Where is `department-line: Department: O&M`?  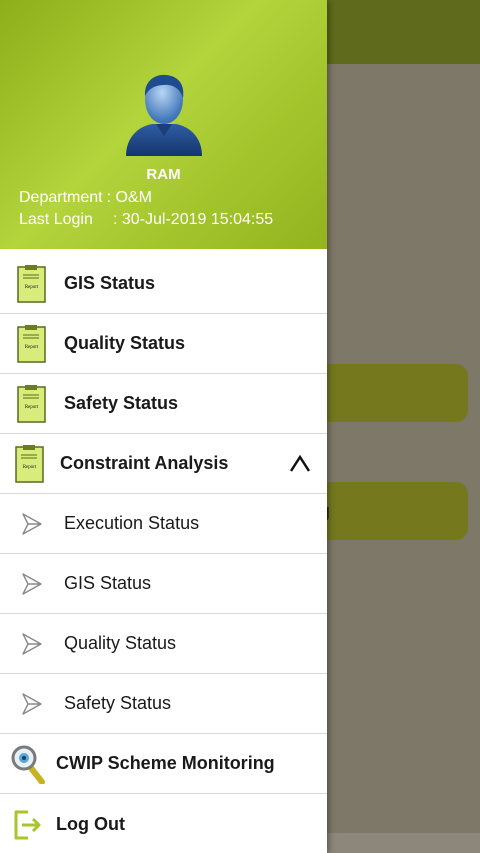
department-line: Department: O&M is located at coordinates (85, 198).